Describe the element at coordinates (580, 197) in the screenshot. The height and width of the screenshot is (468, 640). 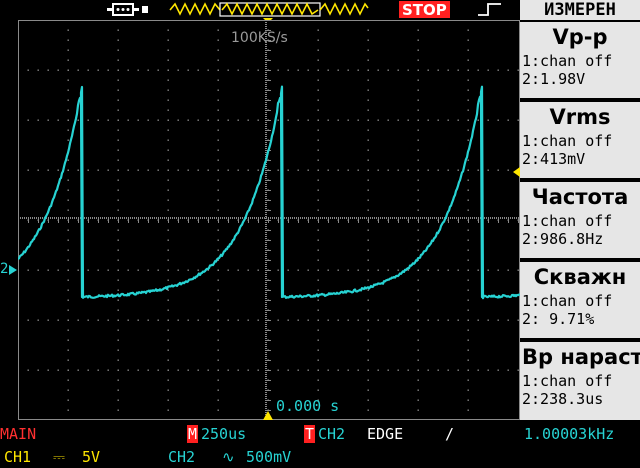
I see `measure-name: Частота` at that location.